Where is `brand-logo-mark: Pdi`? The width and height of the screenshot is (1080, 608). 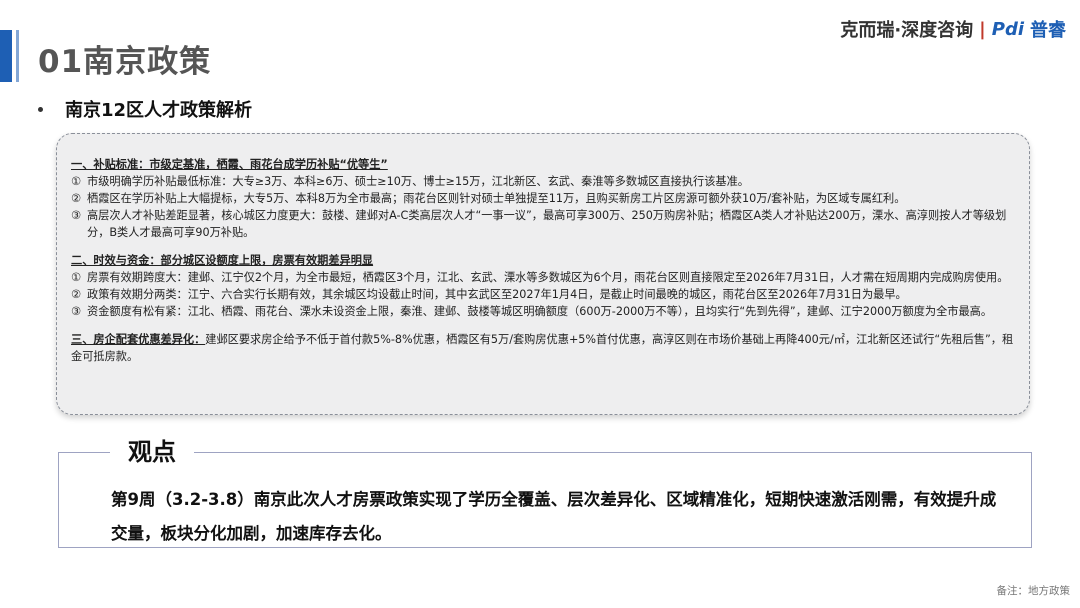 brand-logo-mark: Pdi is located at coordinates (1007, 29).